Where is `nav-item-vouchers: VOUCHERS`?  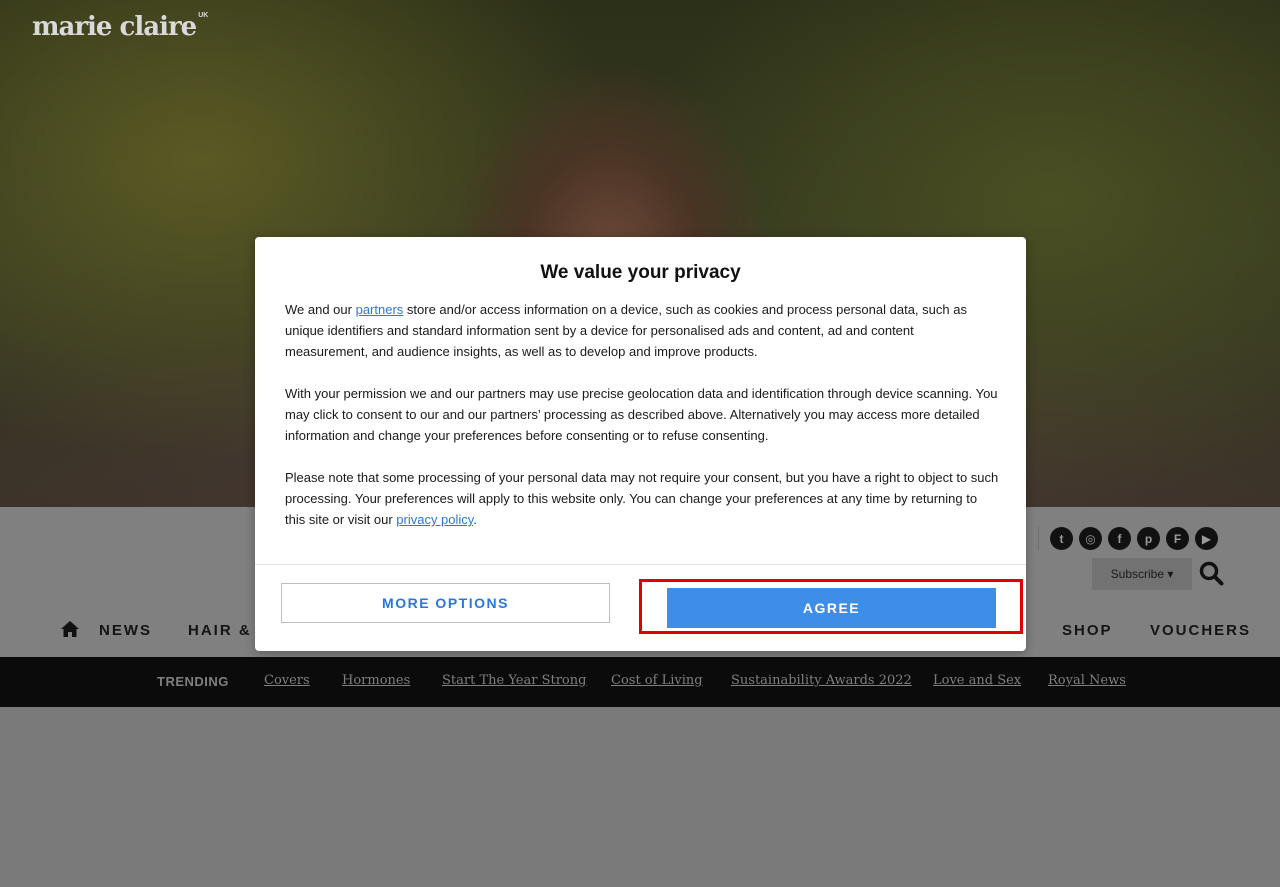
nav-item-vouchers: VOUCHERS is located at coordinates (1200, 630).